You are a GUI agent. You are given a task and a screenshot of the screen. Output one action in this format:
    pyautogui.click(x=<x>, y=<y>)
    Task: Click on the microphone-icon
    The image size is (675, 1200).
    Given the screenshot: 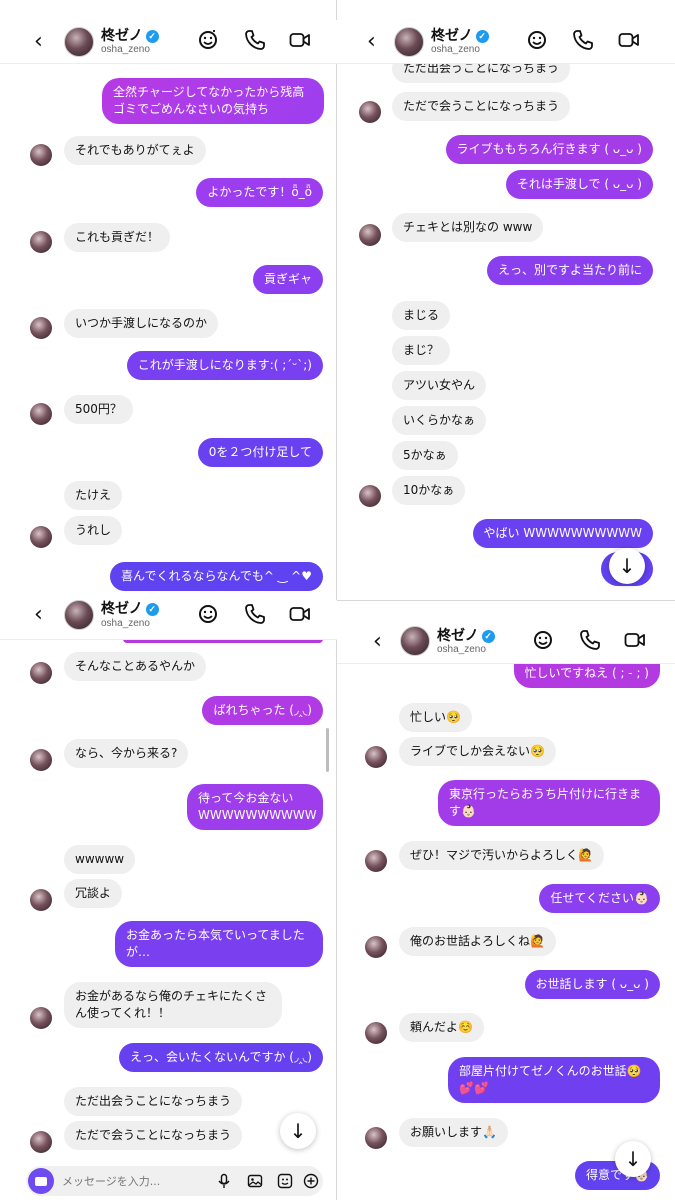 What is the action you would take?
    pyautogui.click(x=224, y=1181)
    